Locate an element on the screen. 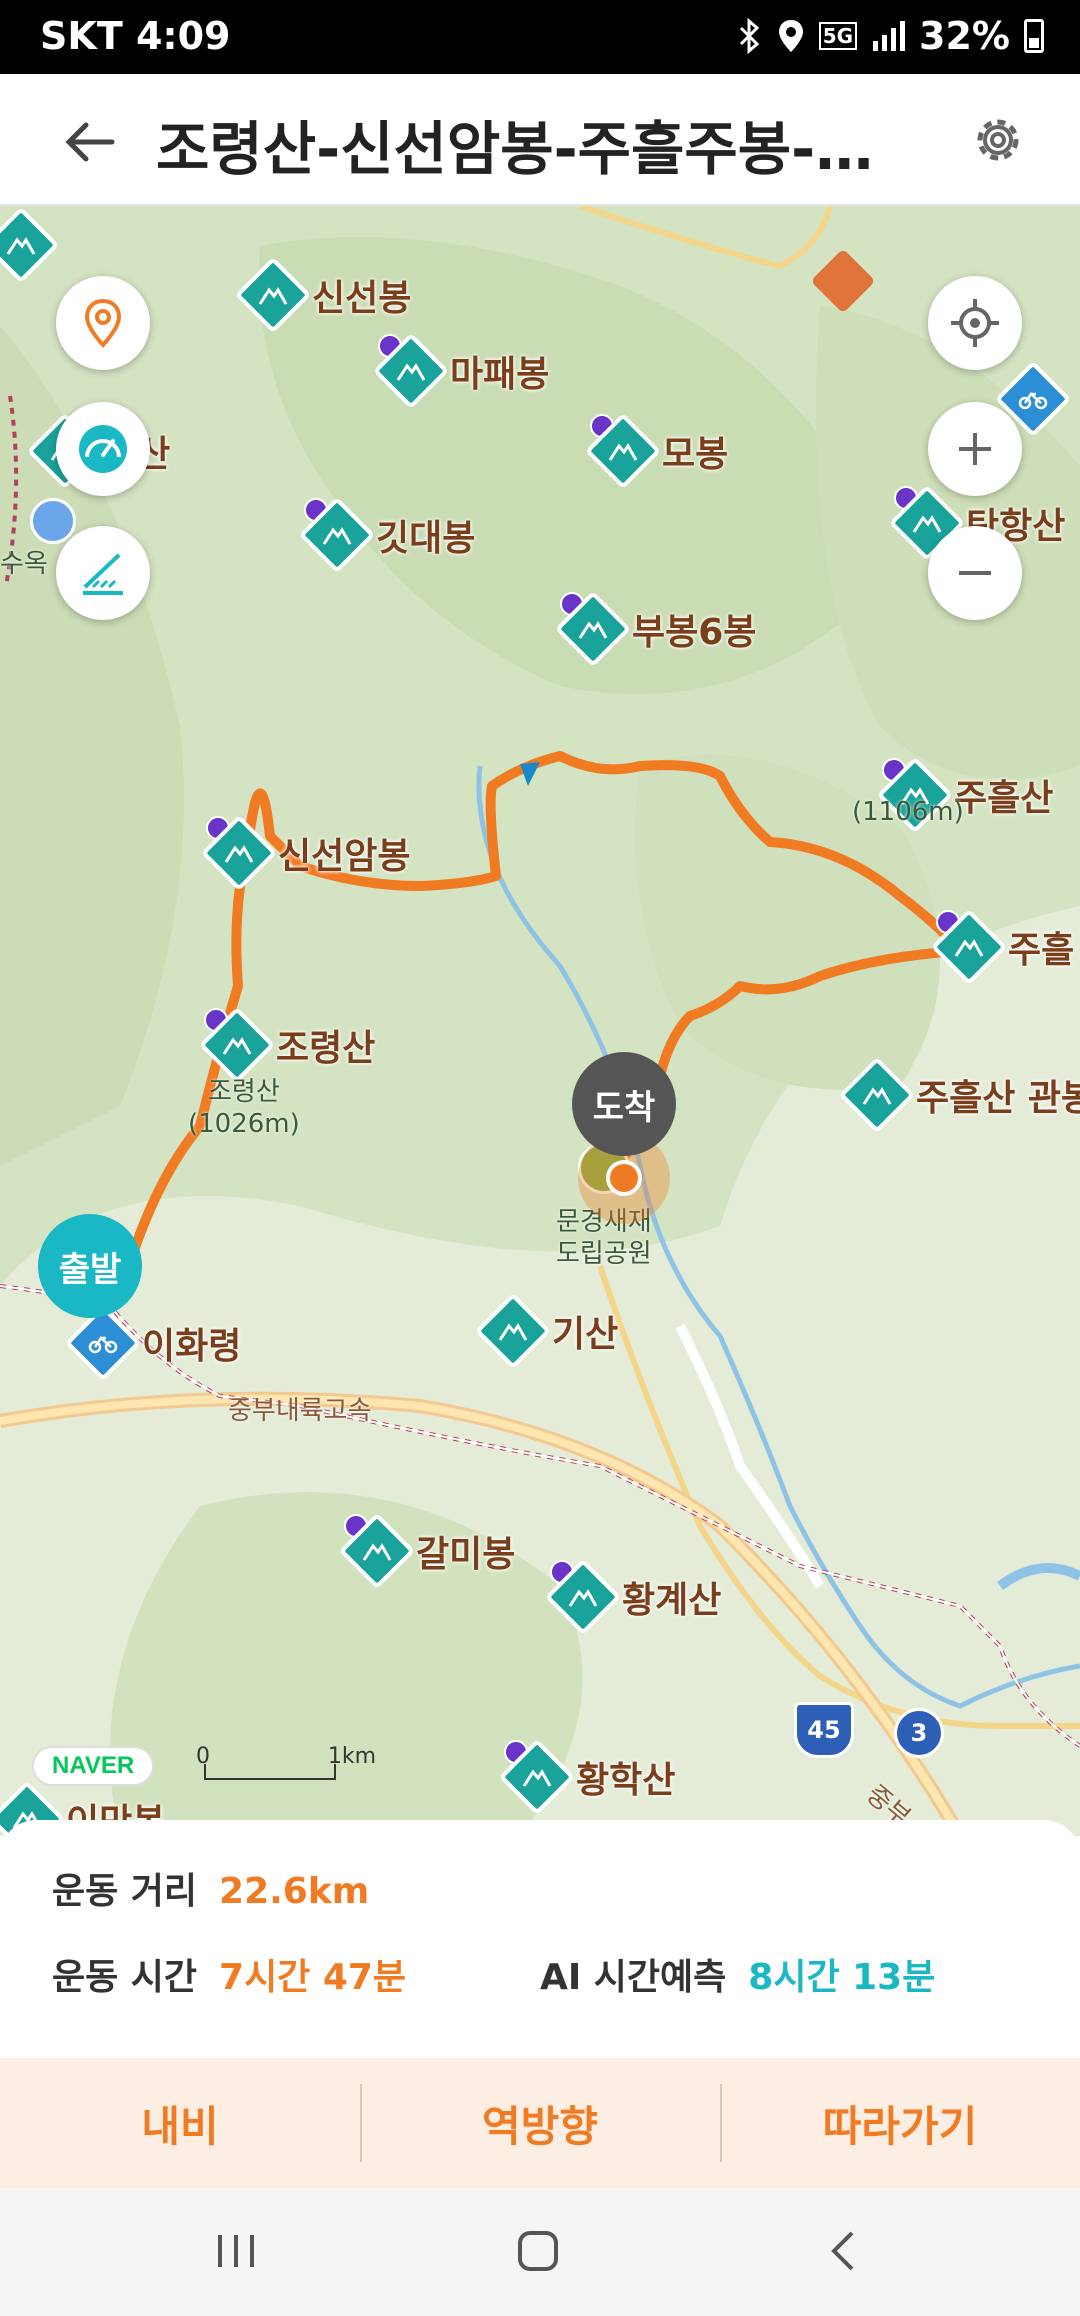 This screenshot has width=1080, height=2316. map-marker-juheulsan-gwanbong: 주흘산 관봉 is located at coordinates (959, 1095).